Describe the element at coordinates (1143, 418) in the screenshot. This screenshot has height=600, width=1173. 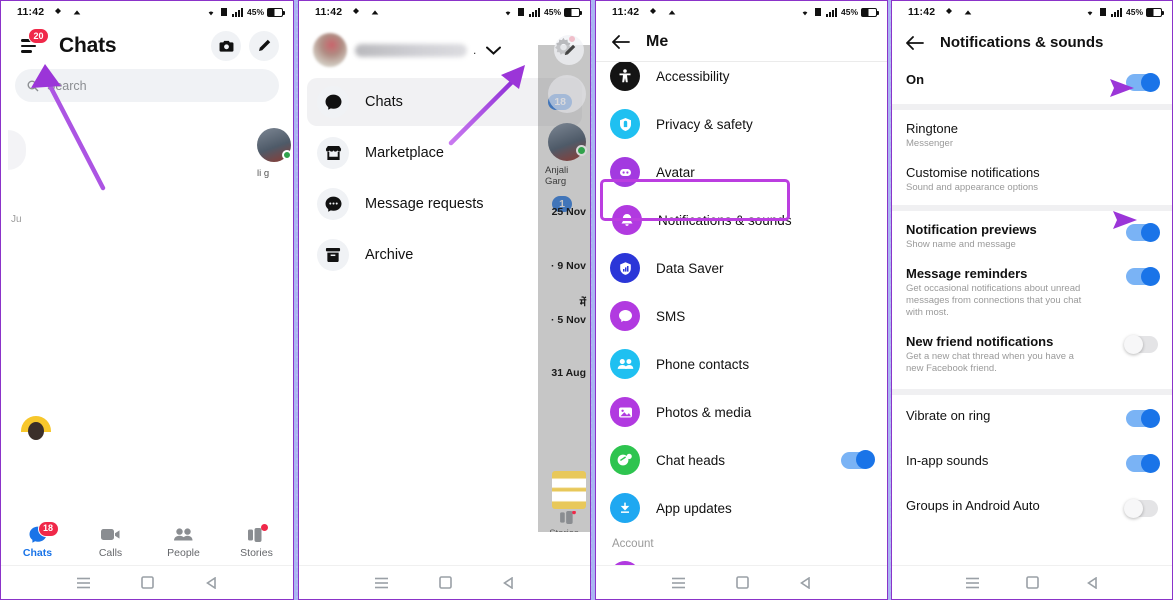
I see `vibrate-on-ring-toggle` at that location.